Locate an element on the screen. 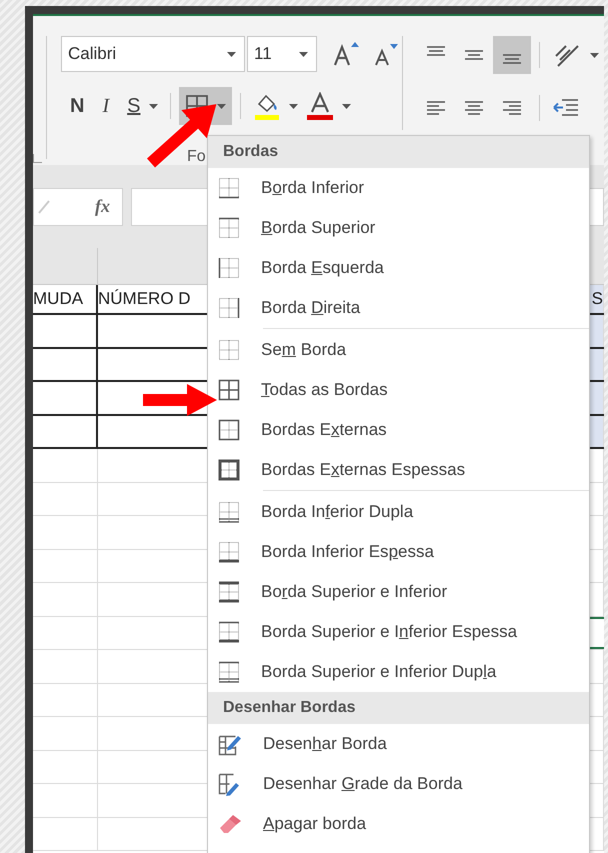  font-name-field: Calibri is located at coordinates (153, 54).